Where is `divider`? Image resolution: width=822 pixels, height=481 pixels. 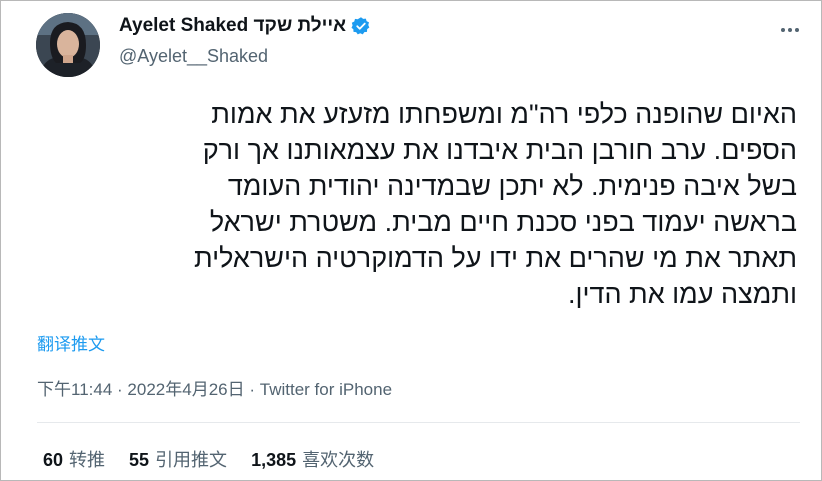 divider is located at coordinates (418, 422).